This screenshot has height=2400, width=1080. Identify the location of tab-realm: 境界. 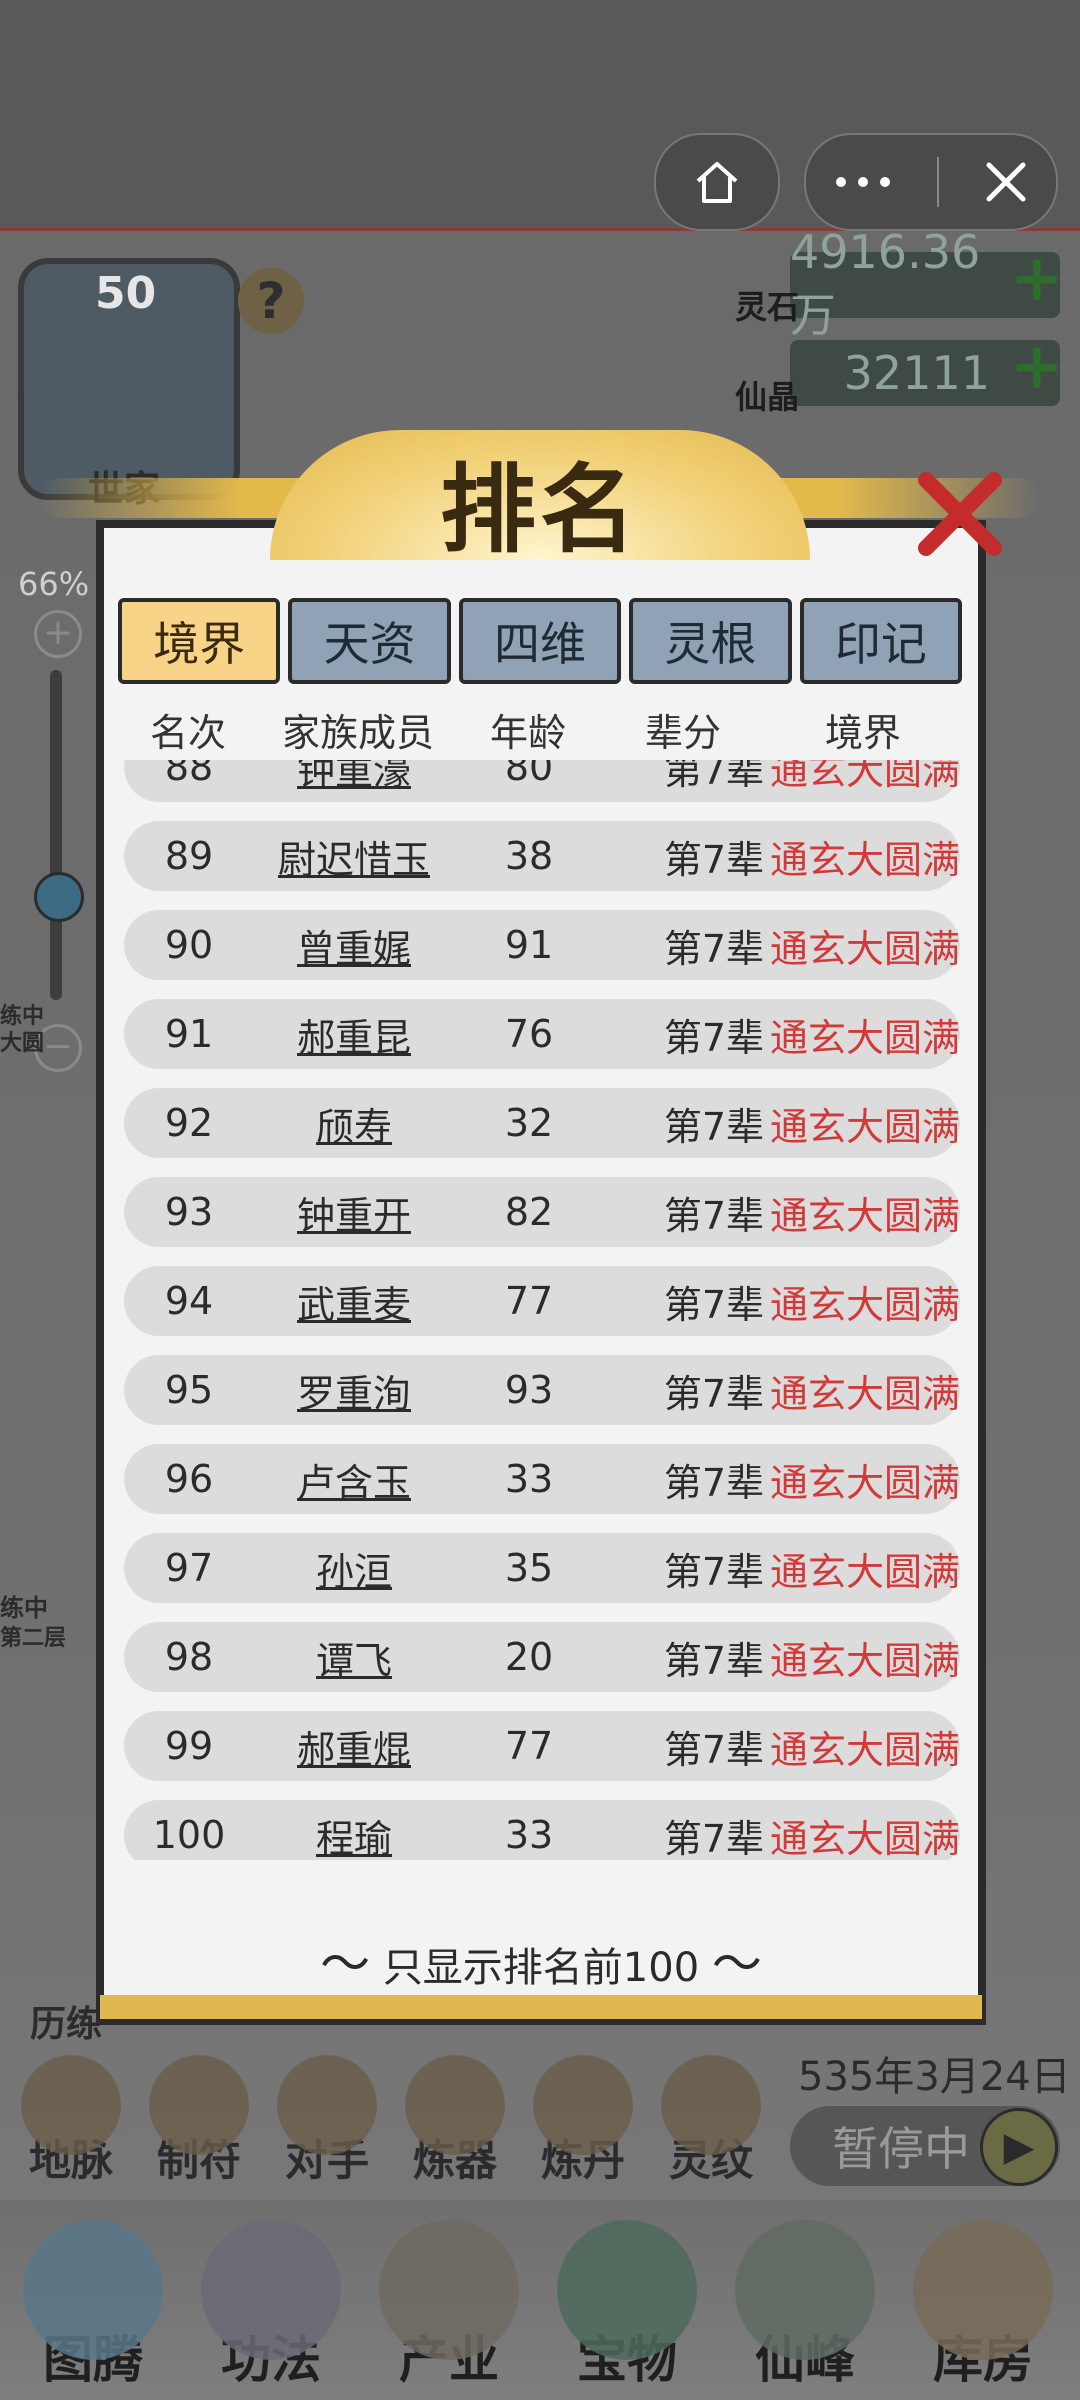
(199, 641).